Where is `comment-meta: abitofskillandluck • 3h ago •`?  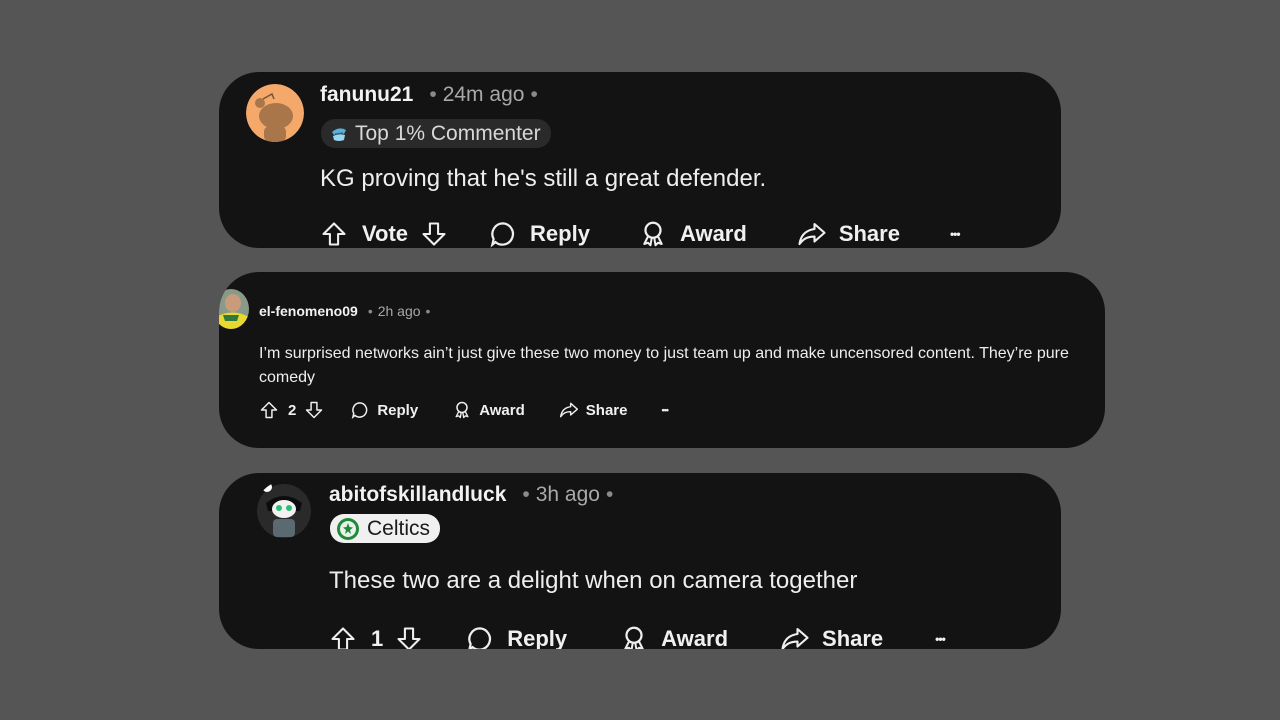 comment-meta: abitofskillandluck • 3h ago • is located at coordinates (471, 495).